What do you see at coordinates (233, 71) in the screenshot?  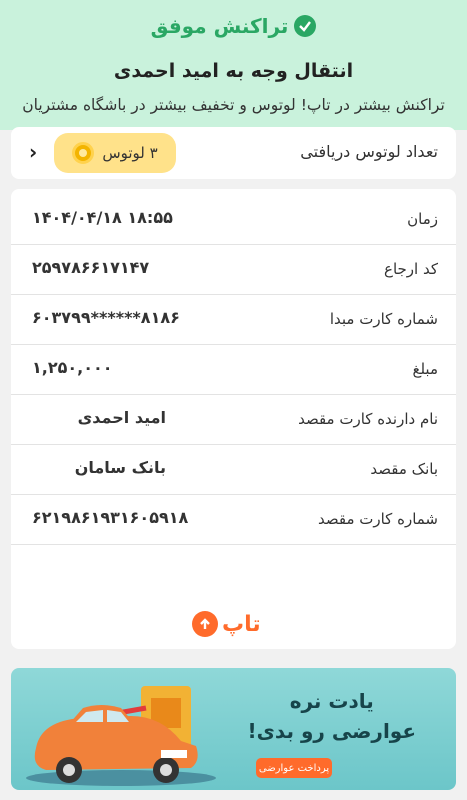 I see `page-title: انتقال وجه به امید احمدی` at bounding box center [233, 71].